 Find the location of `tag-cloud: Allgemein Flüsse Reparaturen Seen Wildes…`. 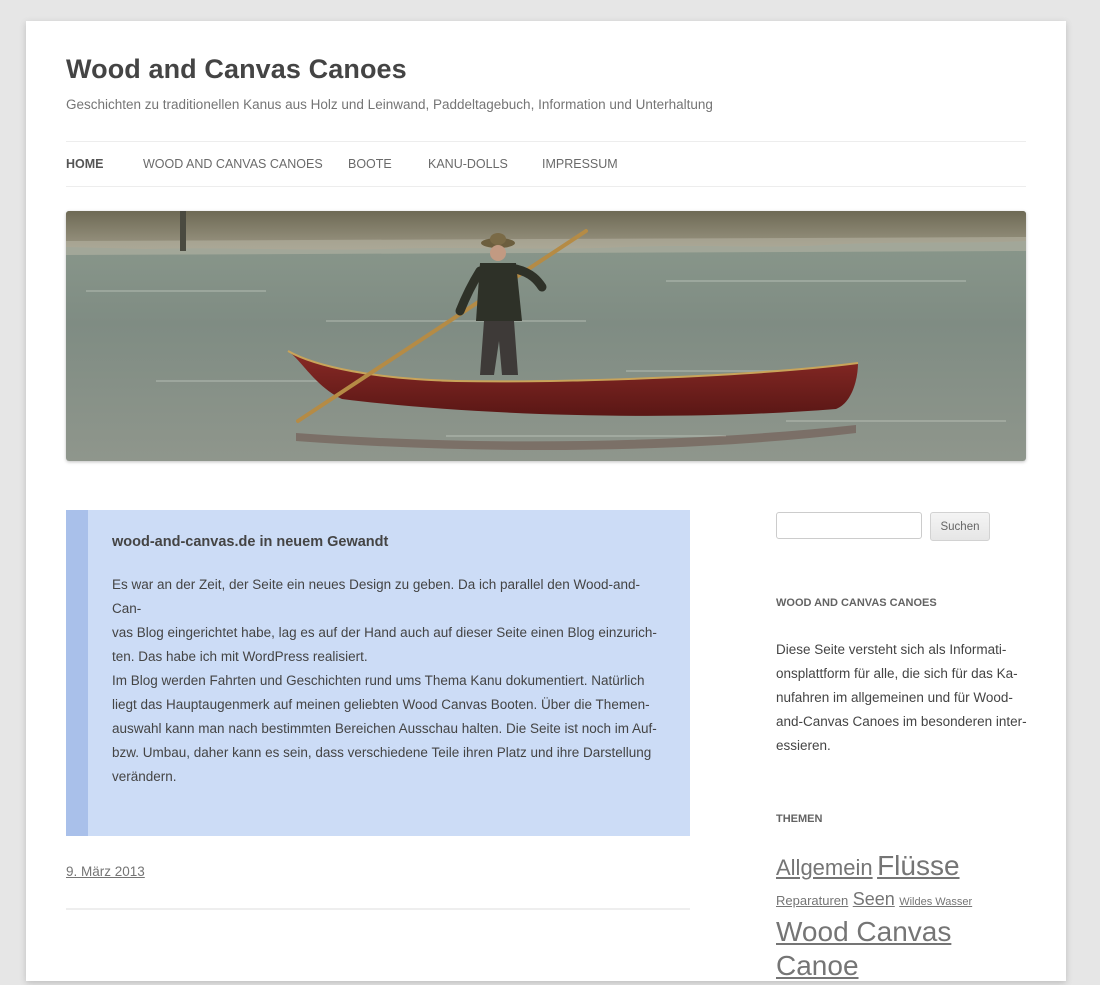

tag-cloud: Allgemein Flüsse Reparaturen Seen Wildes… is located at coordinates (902, 918).